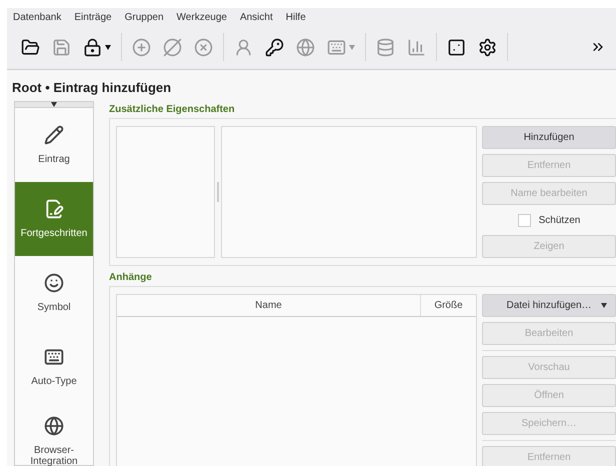 This screenshot has height=466, width=616. What do you see at coordinates (349, 192) in the screenshot?
I see `property-value-field` at bounding box center [349, 192].